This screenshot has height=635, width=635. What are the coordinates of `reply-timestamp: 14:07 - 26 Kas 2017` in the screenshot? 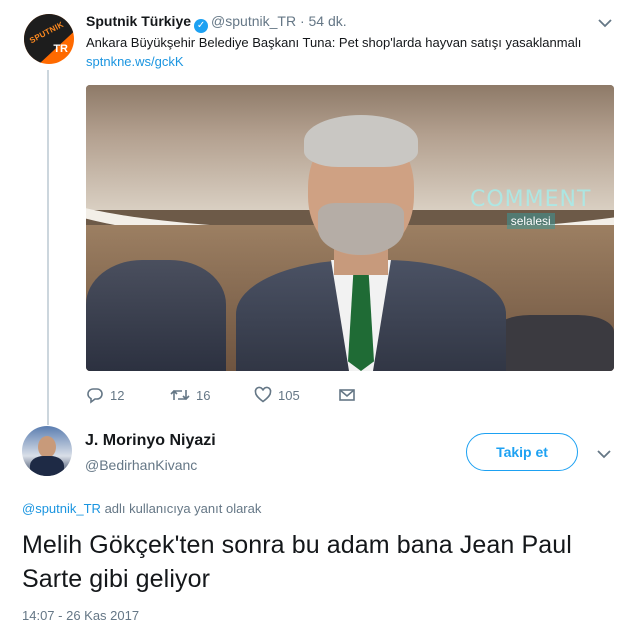 It's located at (80, 615).